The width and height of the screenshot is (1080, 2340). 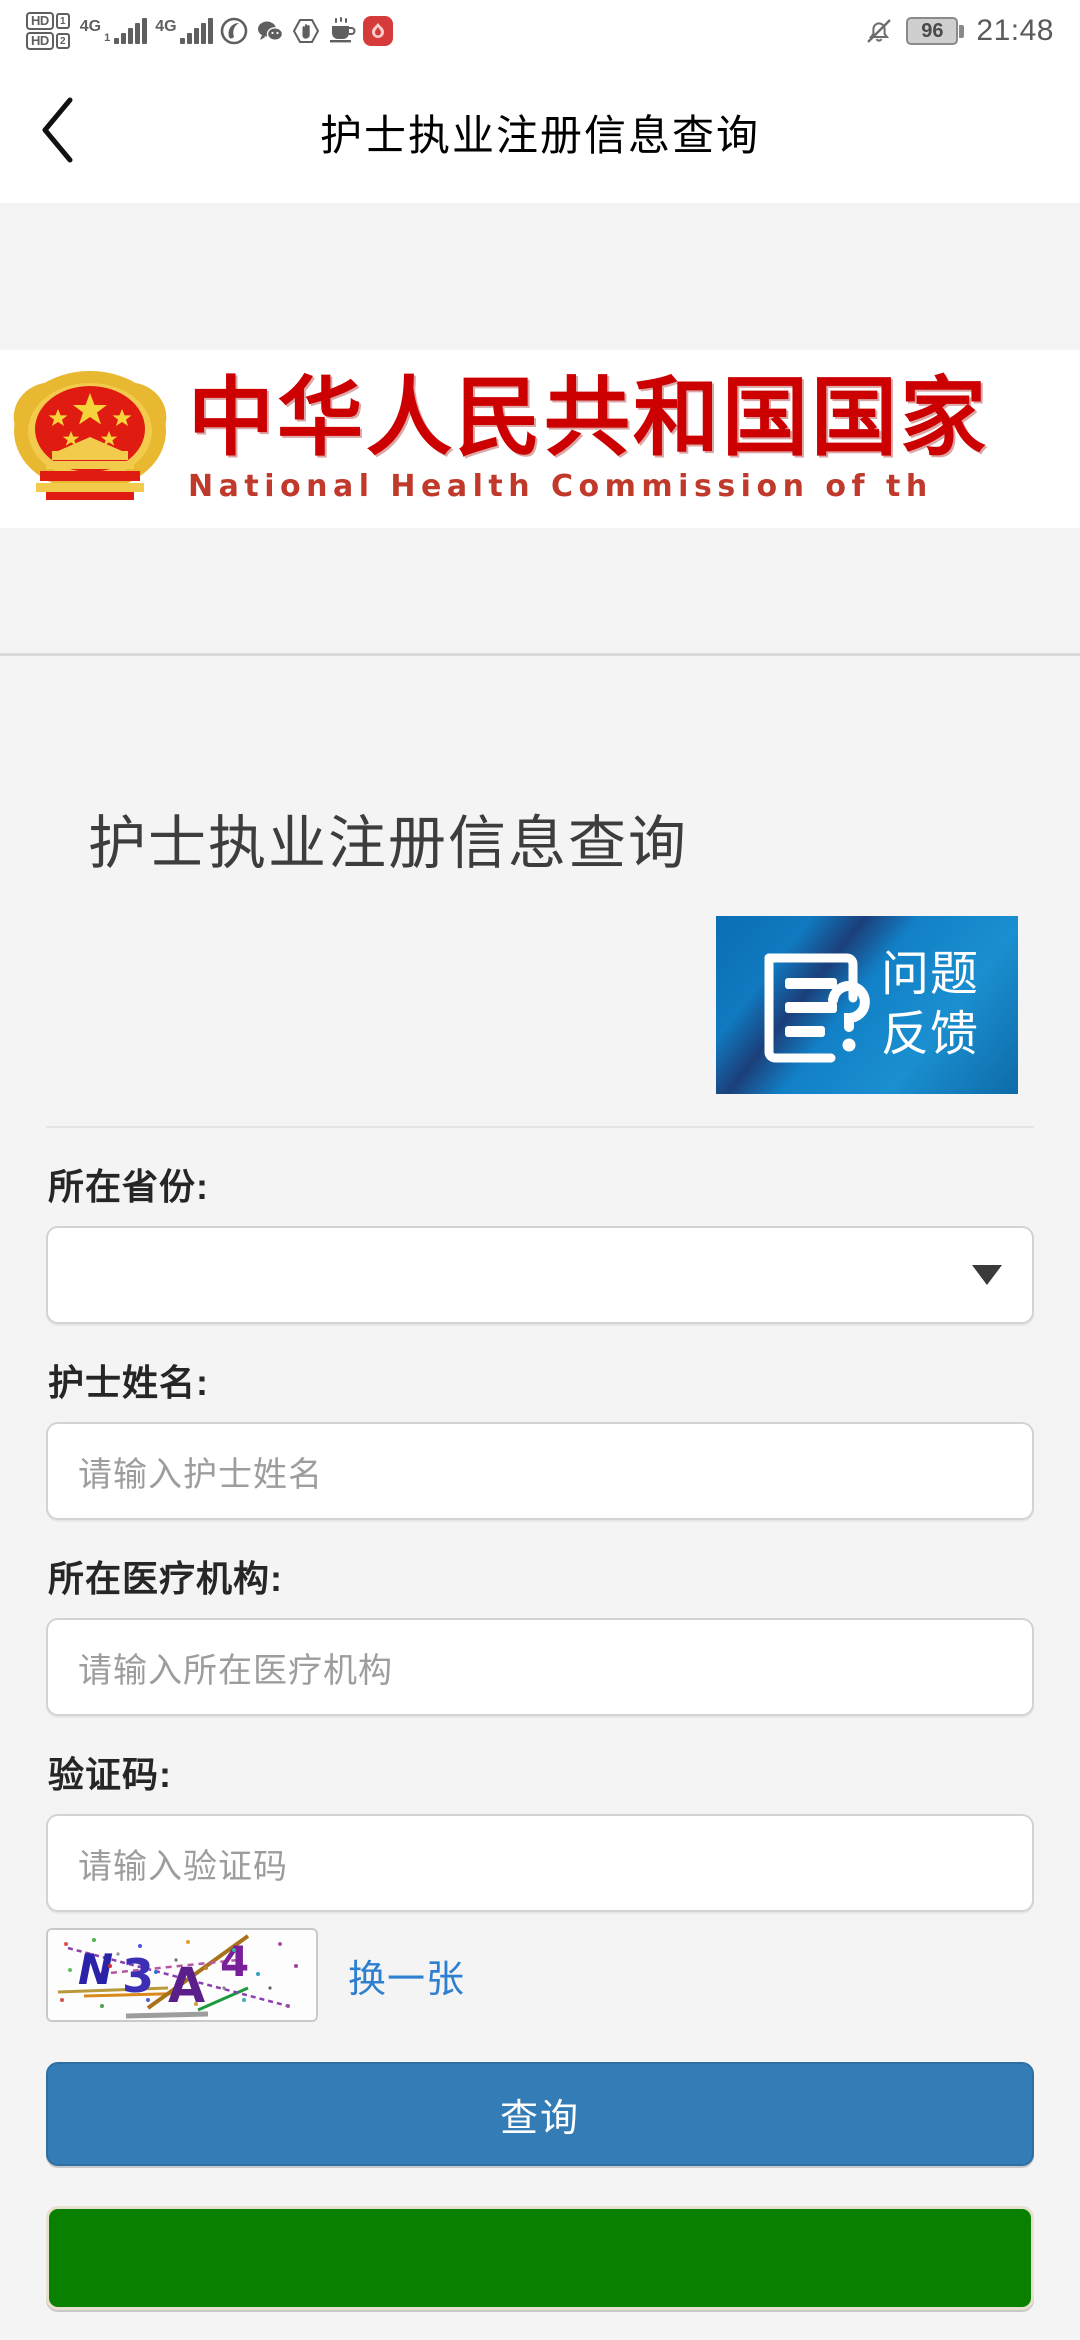 I want to click on page-title-navbar: 护士执业注册信息查询, so click(x=539, y=135).